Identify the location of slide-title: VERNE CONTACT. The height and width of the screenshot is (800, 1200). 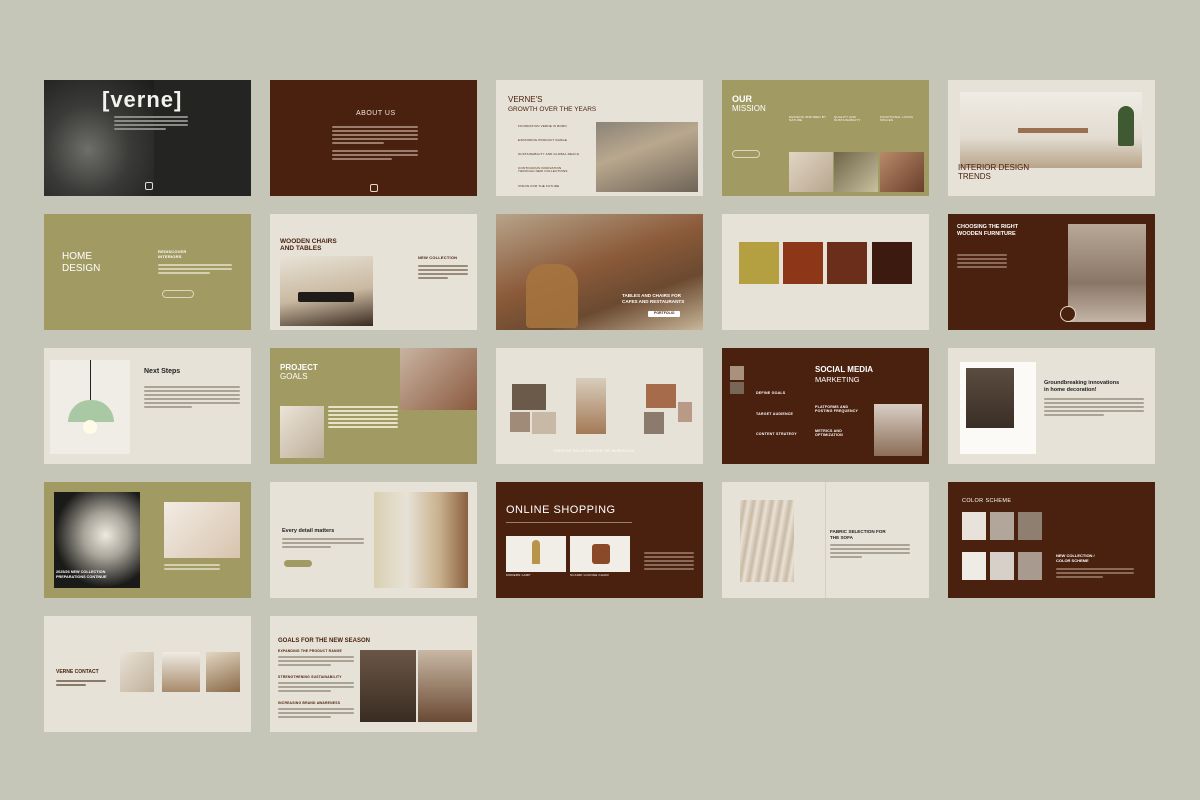
(77, 672).